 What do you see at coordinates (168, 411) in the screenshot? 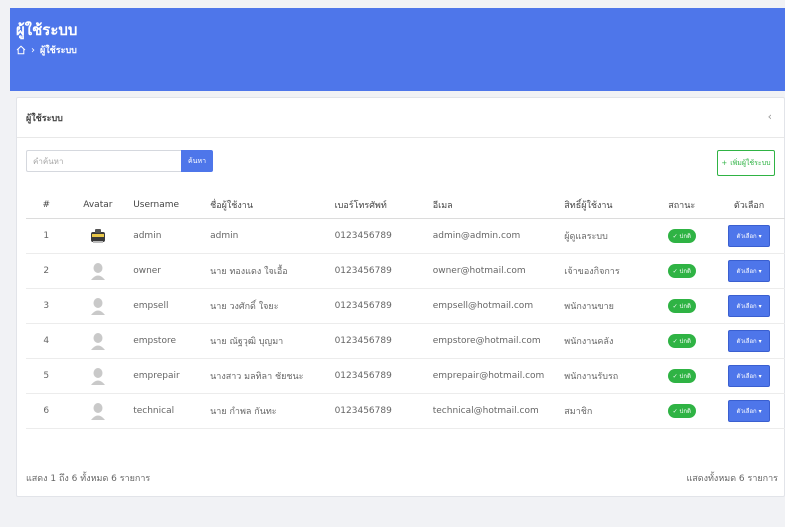
I see `row-username: technical` at bounding box center [168, 411].